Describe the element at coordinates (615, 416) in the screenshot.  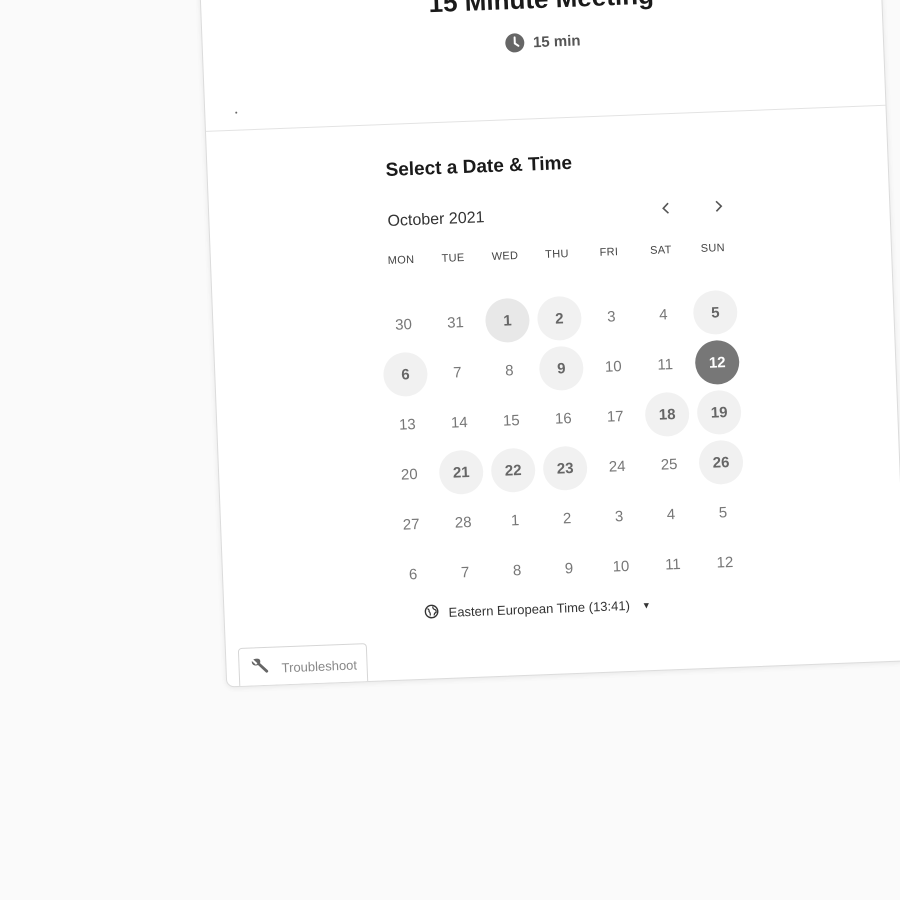
I see `calendar-day: 17` at that location.